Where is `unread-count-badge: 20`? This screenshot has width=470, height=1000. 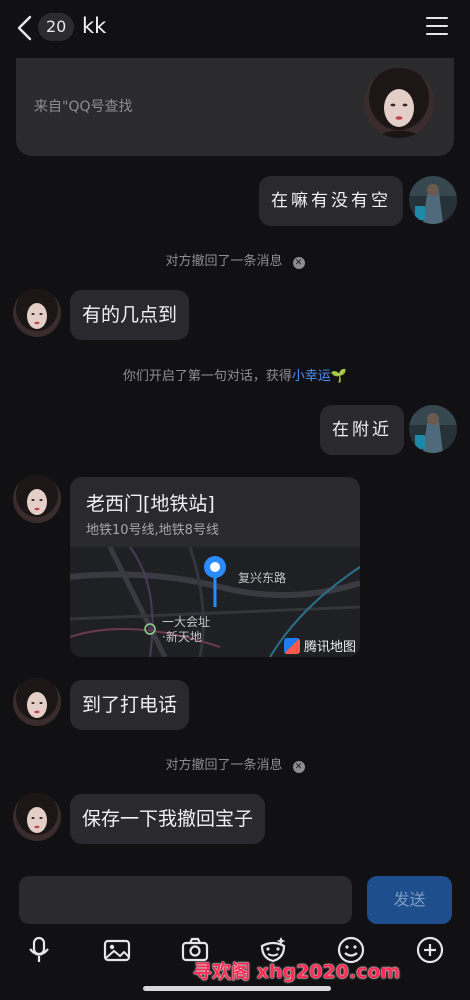 unread-count-badge: 20 is located at coordinates (56, 27).